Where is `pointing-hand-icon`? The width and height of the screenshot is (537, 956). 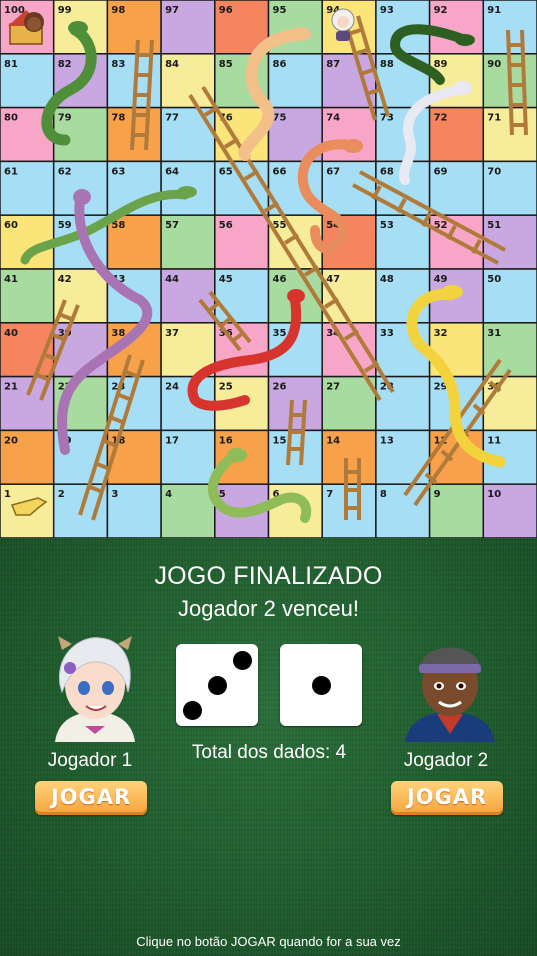
pointing-hand-icon is located at coordinates (29, 506).